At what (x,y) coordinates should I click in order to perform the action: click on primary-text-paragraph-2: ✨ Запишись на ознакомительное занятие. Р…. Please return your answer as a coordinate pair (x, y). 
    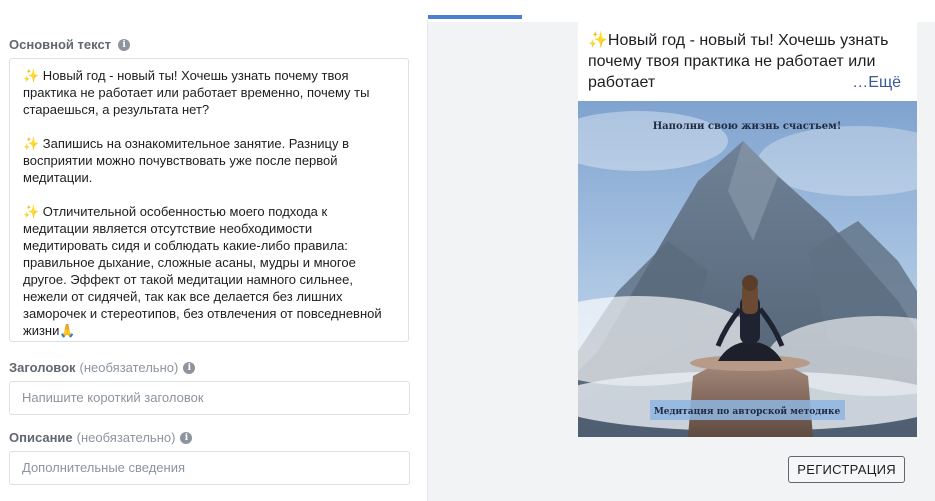
    Looking at the image, I should click on (186, 160).